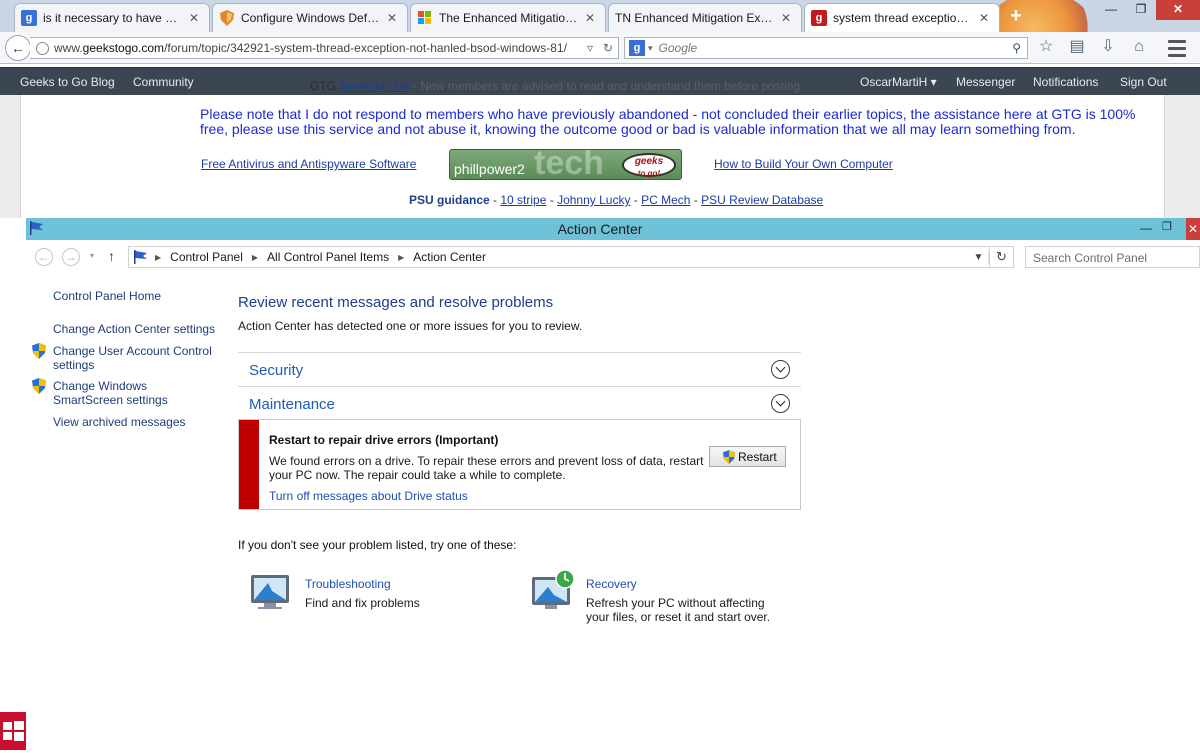 Image resolution: width=1200 pixels, height=753 pixels. I want to click on nav-blog-link: Geeks to Go Blog, so click(67, 82).